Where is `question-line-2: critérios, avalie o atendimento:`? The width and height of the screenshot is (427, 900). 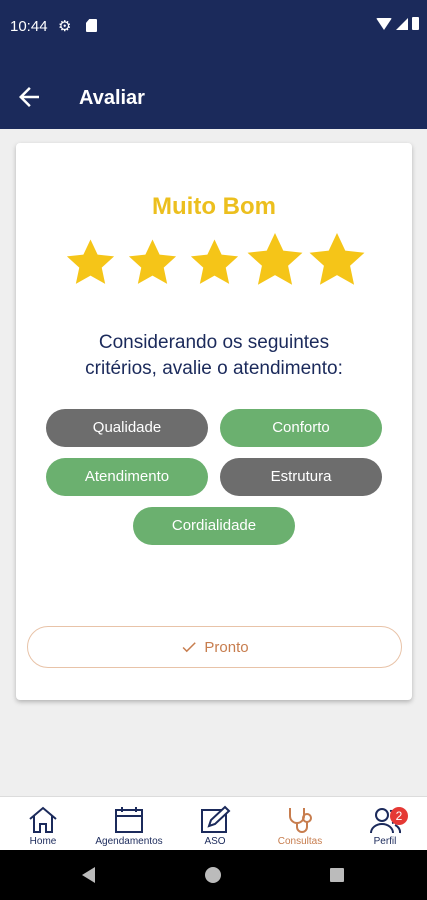 question-line-2: critérios, avalie o atendimento: is located at coordinates (214, 368).